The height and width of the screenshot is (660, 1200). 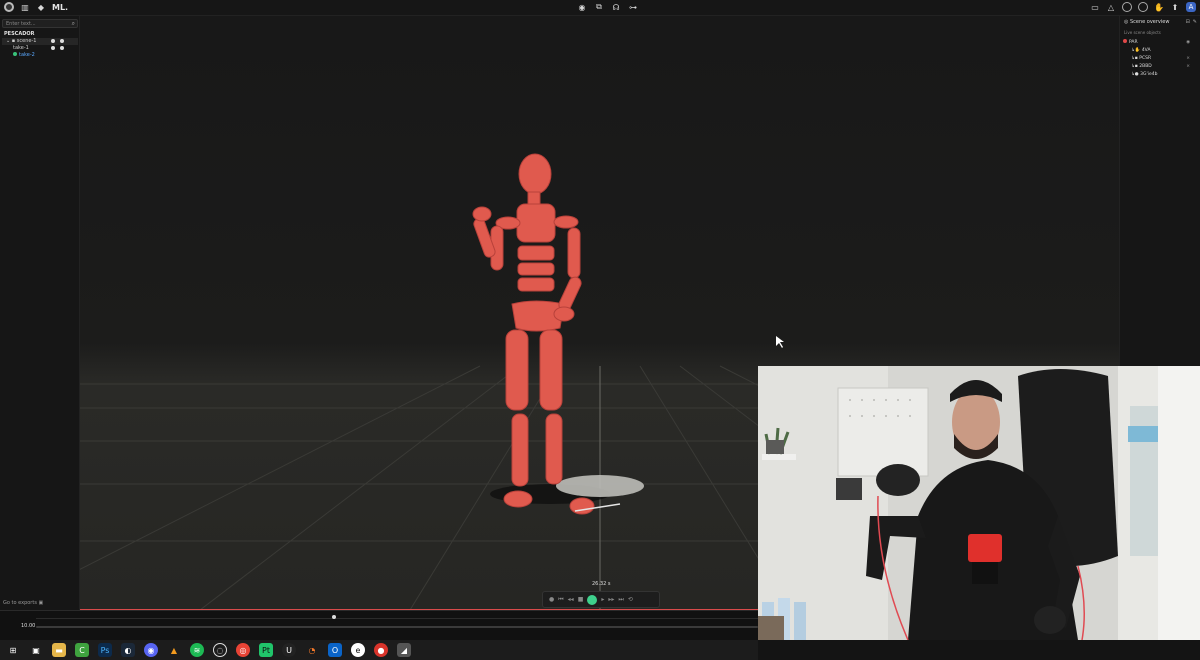 What do you see at coordinates (1149, 22) in the screenshot?
I see `panel-title-label: Scene overview` at bounding box center [1149, 22].